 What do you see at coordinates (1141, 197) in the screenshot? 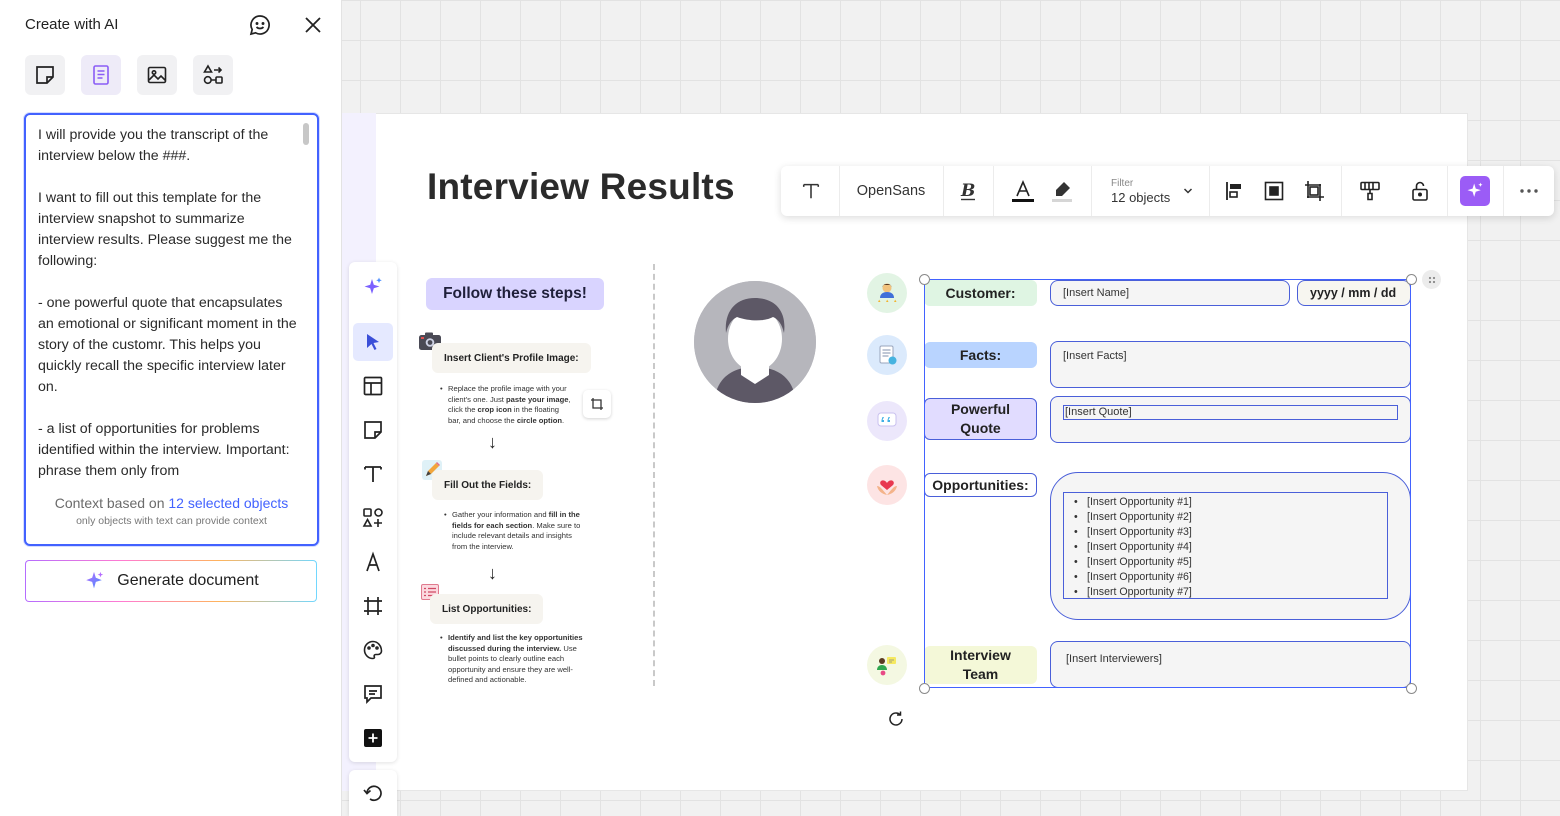
I see `filter-value: 12 objects` at bounding box center [1141, 197].